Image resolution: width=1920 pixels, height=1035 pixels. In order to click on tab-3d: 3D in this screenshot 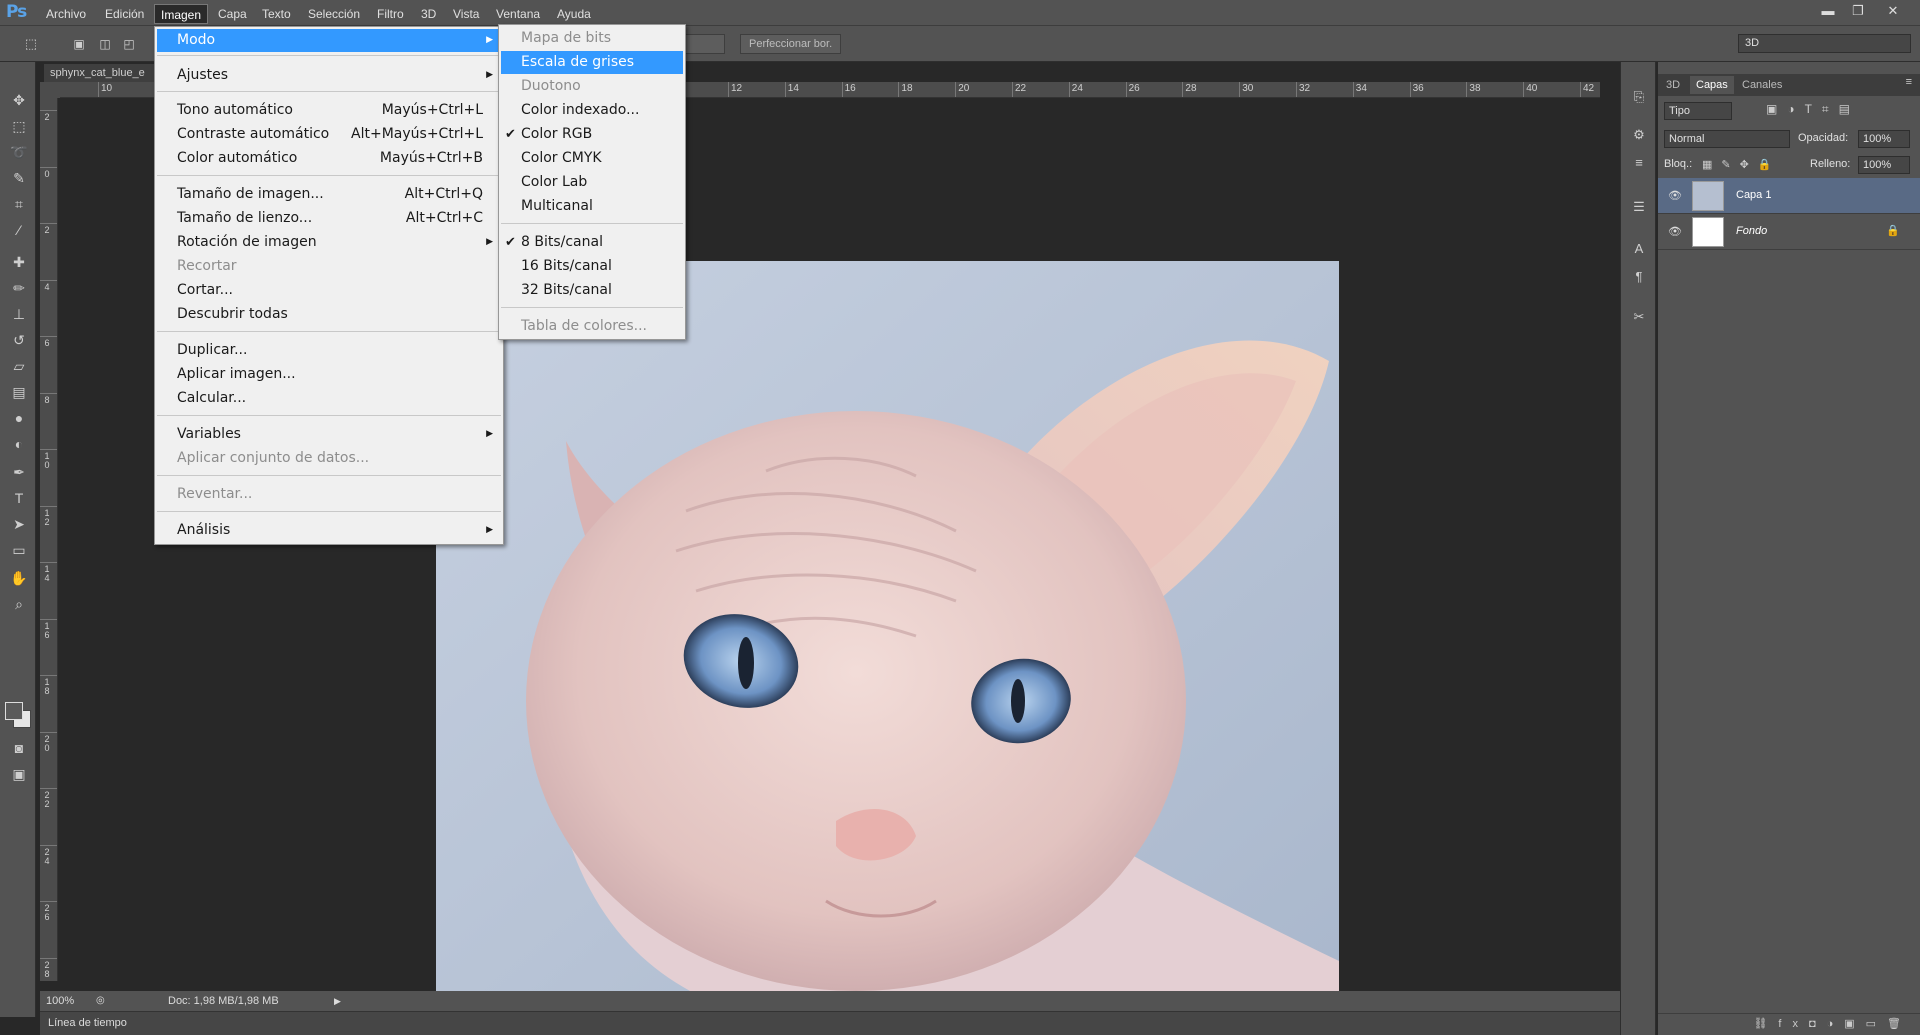, I will do `click(1673, 85)`.